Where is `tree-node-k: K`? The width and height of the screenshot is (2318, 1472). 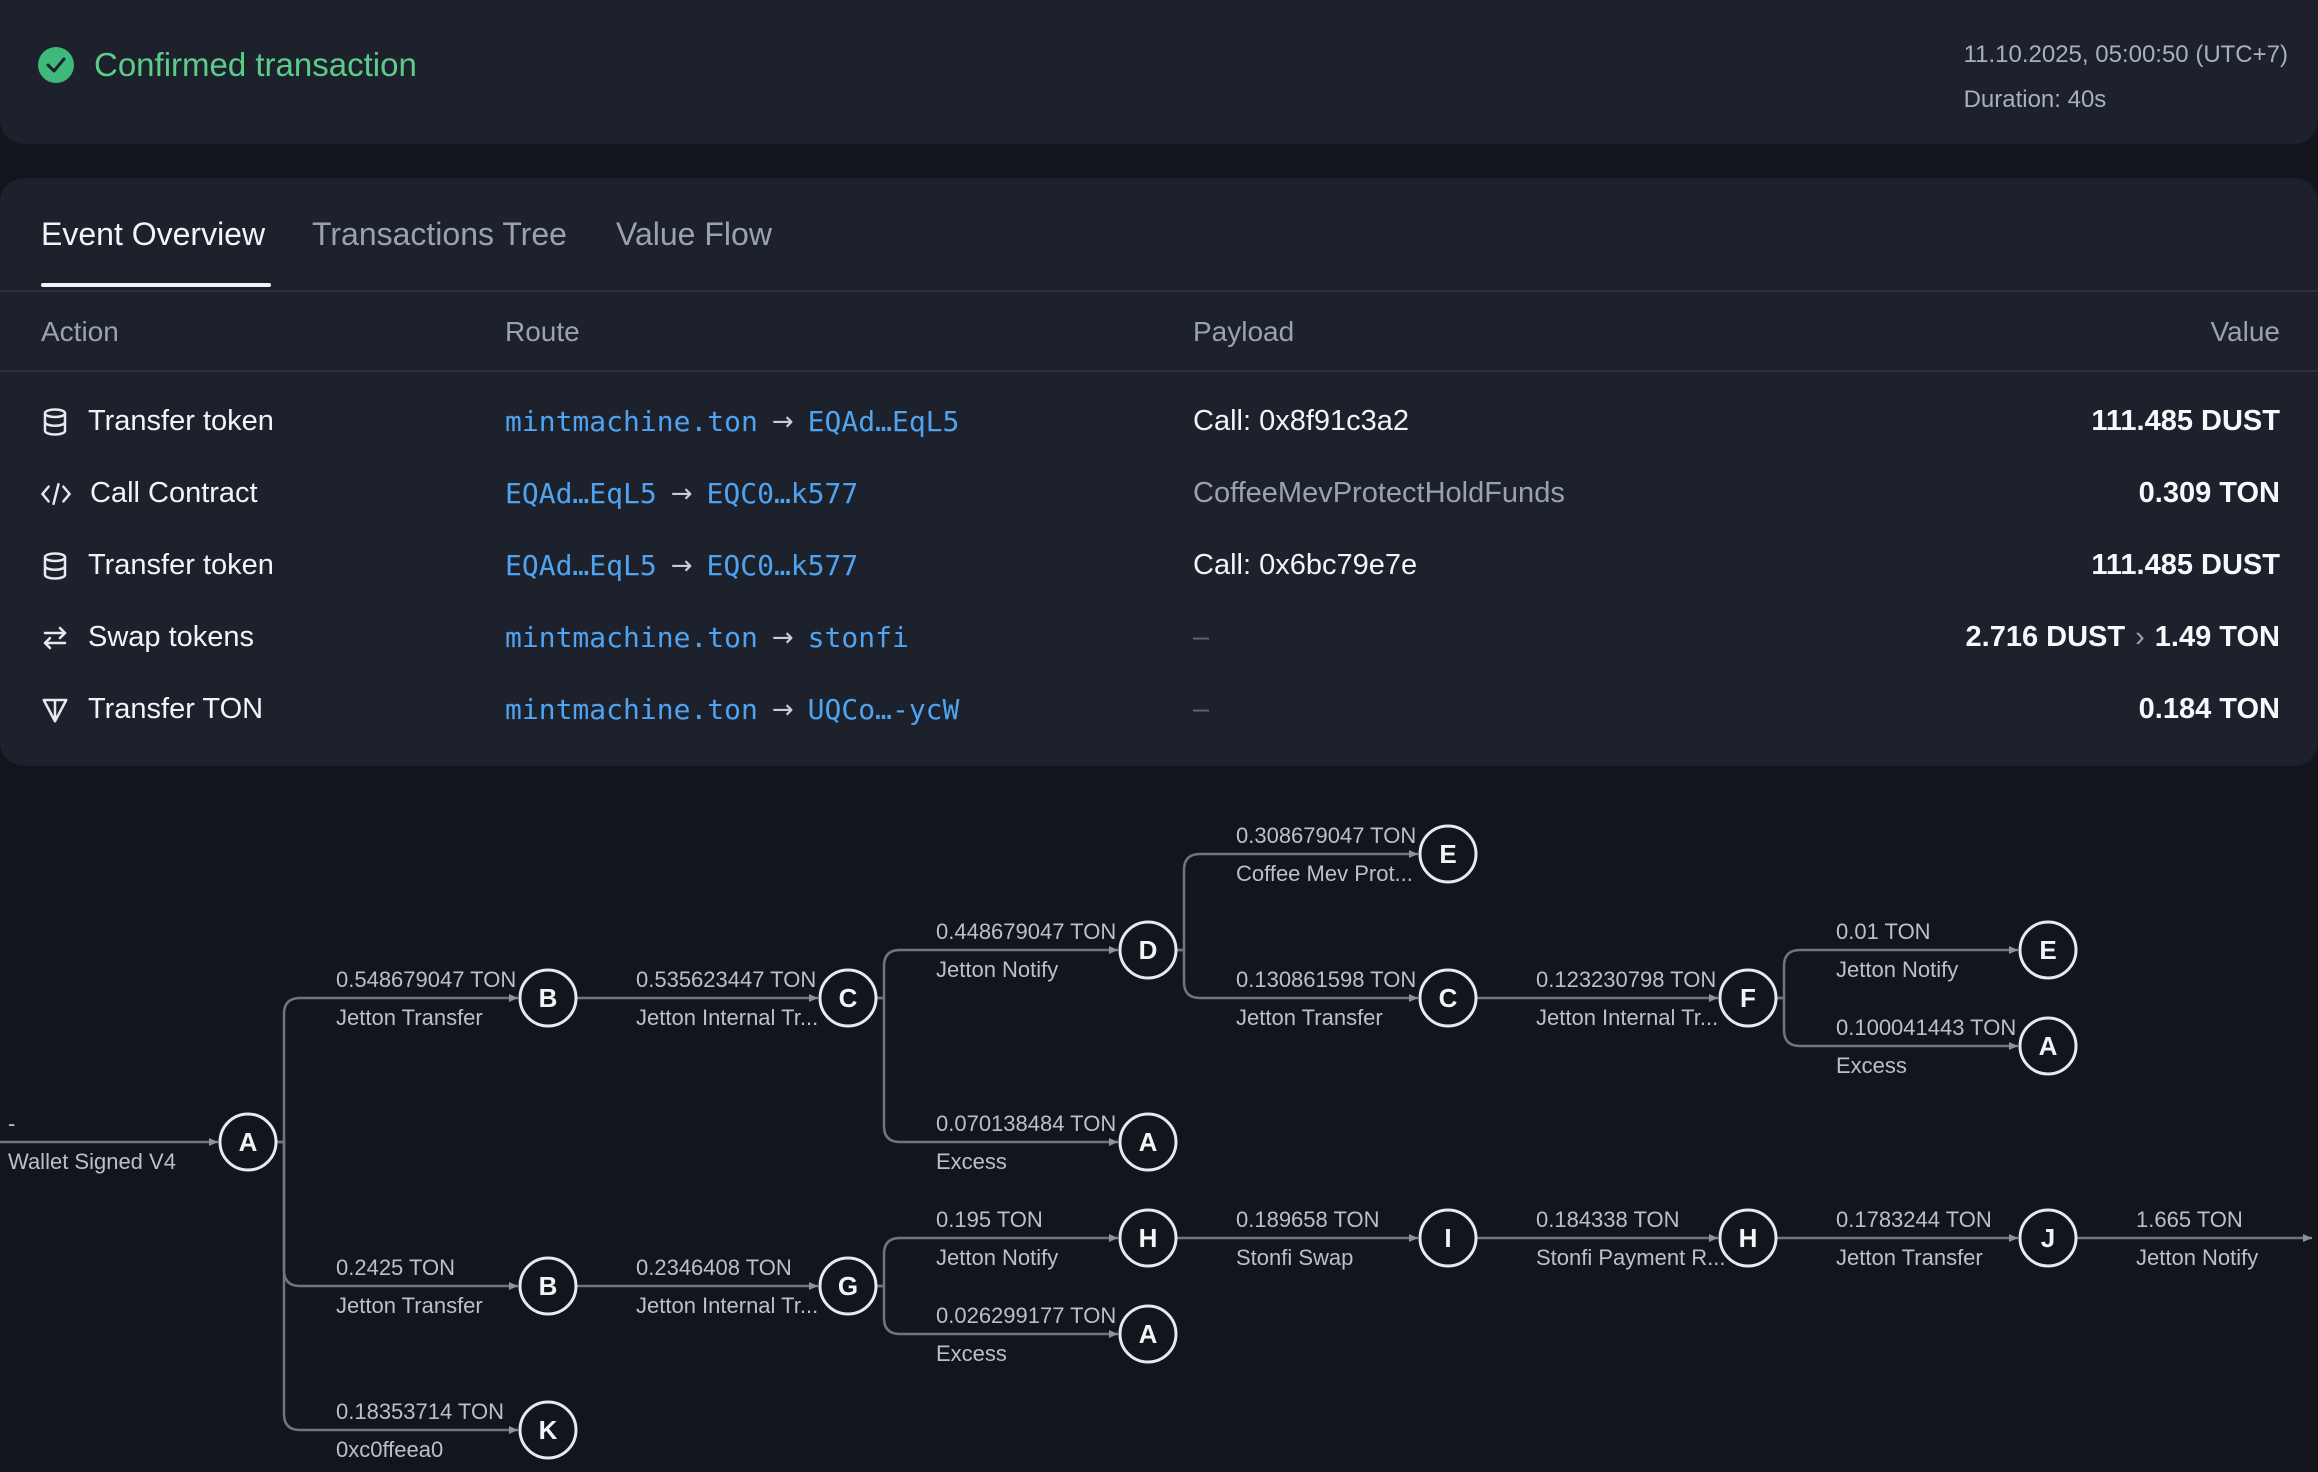
tree-node-k: K is located at coordinates (548, 1430).